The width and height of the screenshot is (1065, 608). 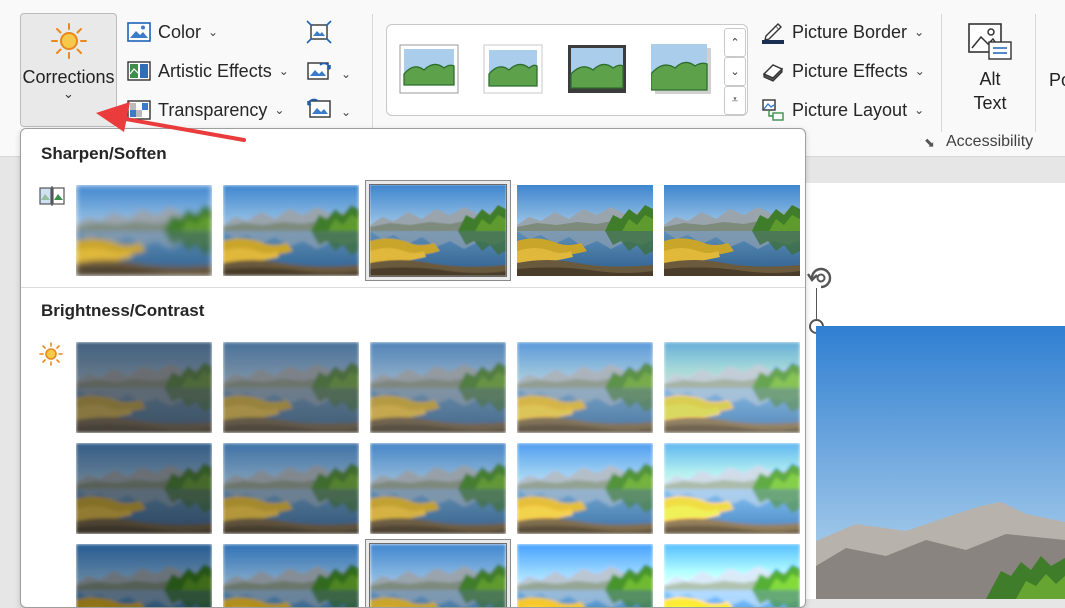 I want to click on transparency-icon, so click(x=139, y=110).